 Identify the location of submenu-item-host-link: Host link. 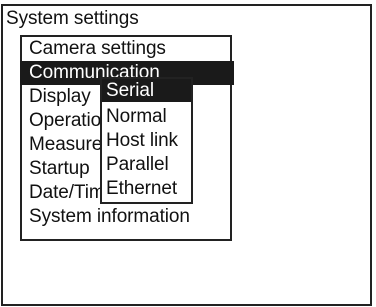
(146, 140).